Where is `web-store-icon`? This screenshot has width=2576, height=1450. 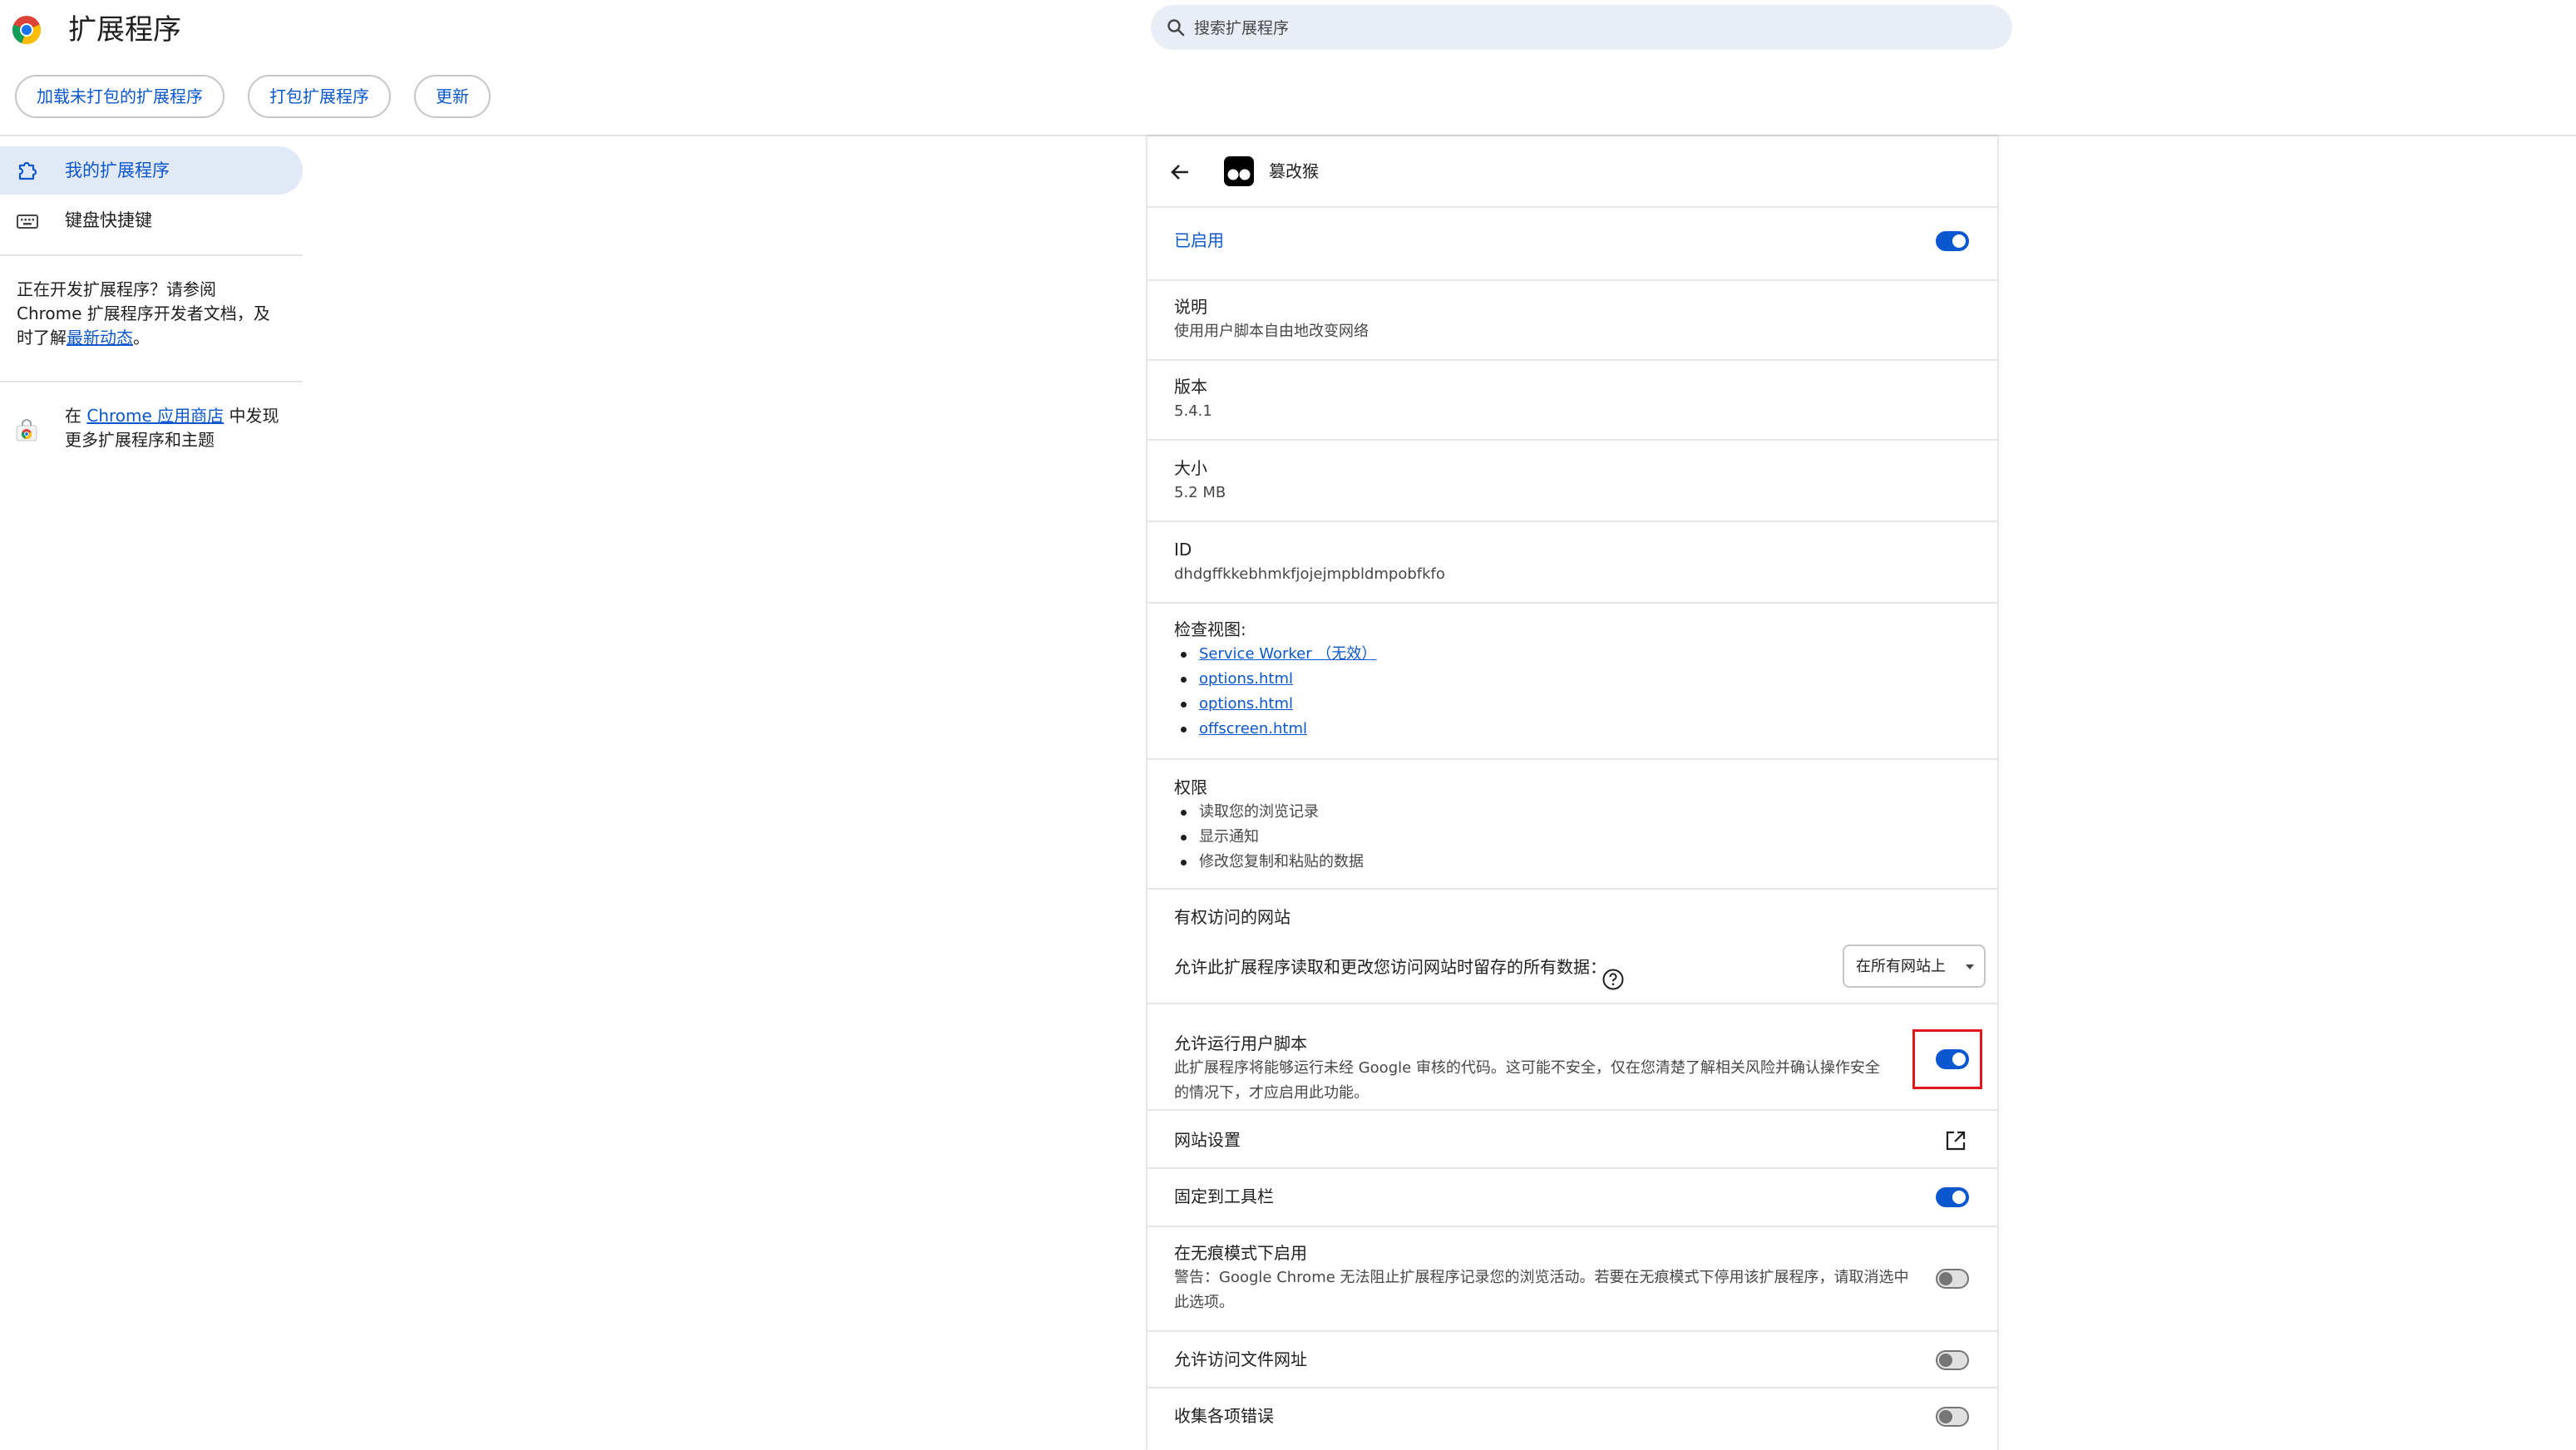 web-store-icon is located at coordinates (26, 430).